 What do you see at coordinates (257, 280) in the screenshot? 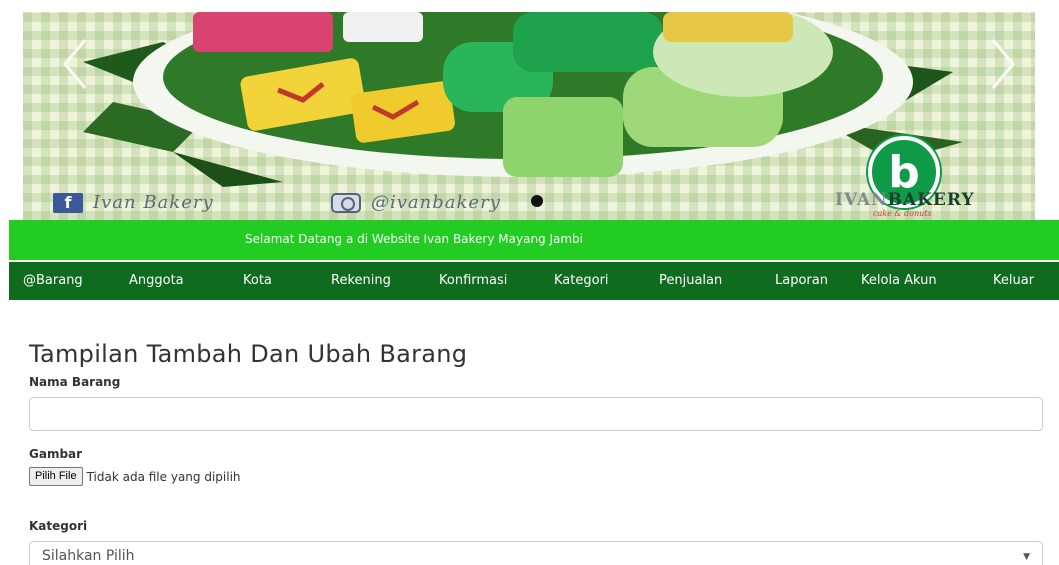
I see `nav-item-kota: Kota` at bounding box center [257, 280].